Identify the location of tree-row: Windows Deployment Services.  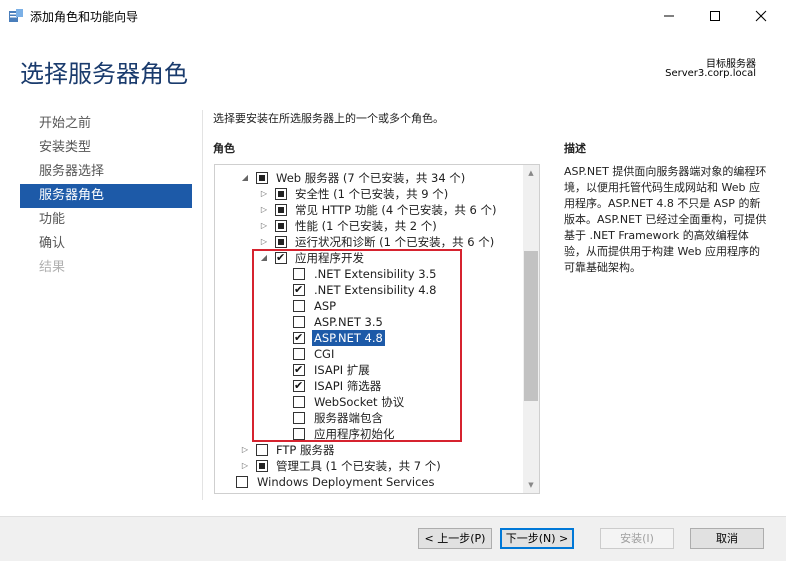
(368, 482).